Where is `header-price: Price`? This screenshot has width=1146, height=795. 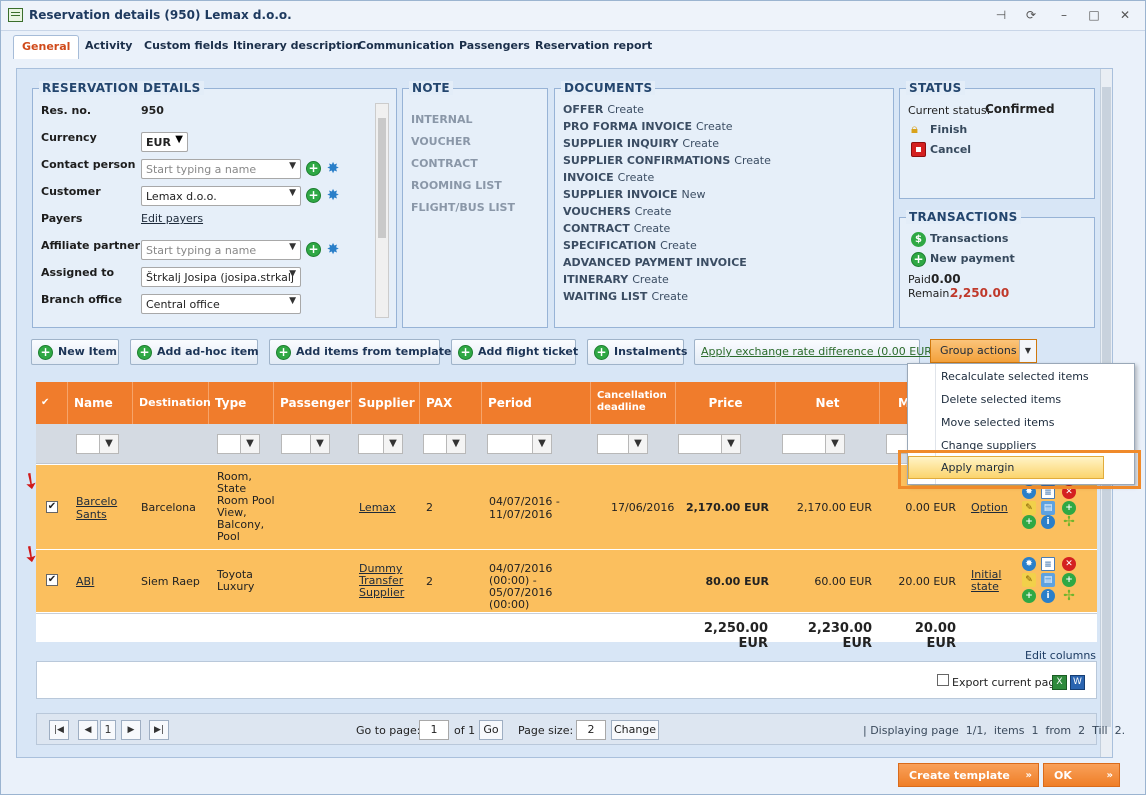
header-price: Price is located at coordinates (726, 403).